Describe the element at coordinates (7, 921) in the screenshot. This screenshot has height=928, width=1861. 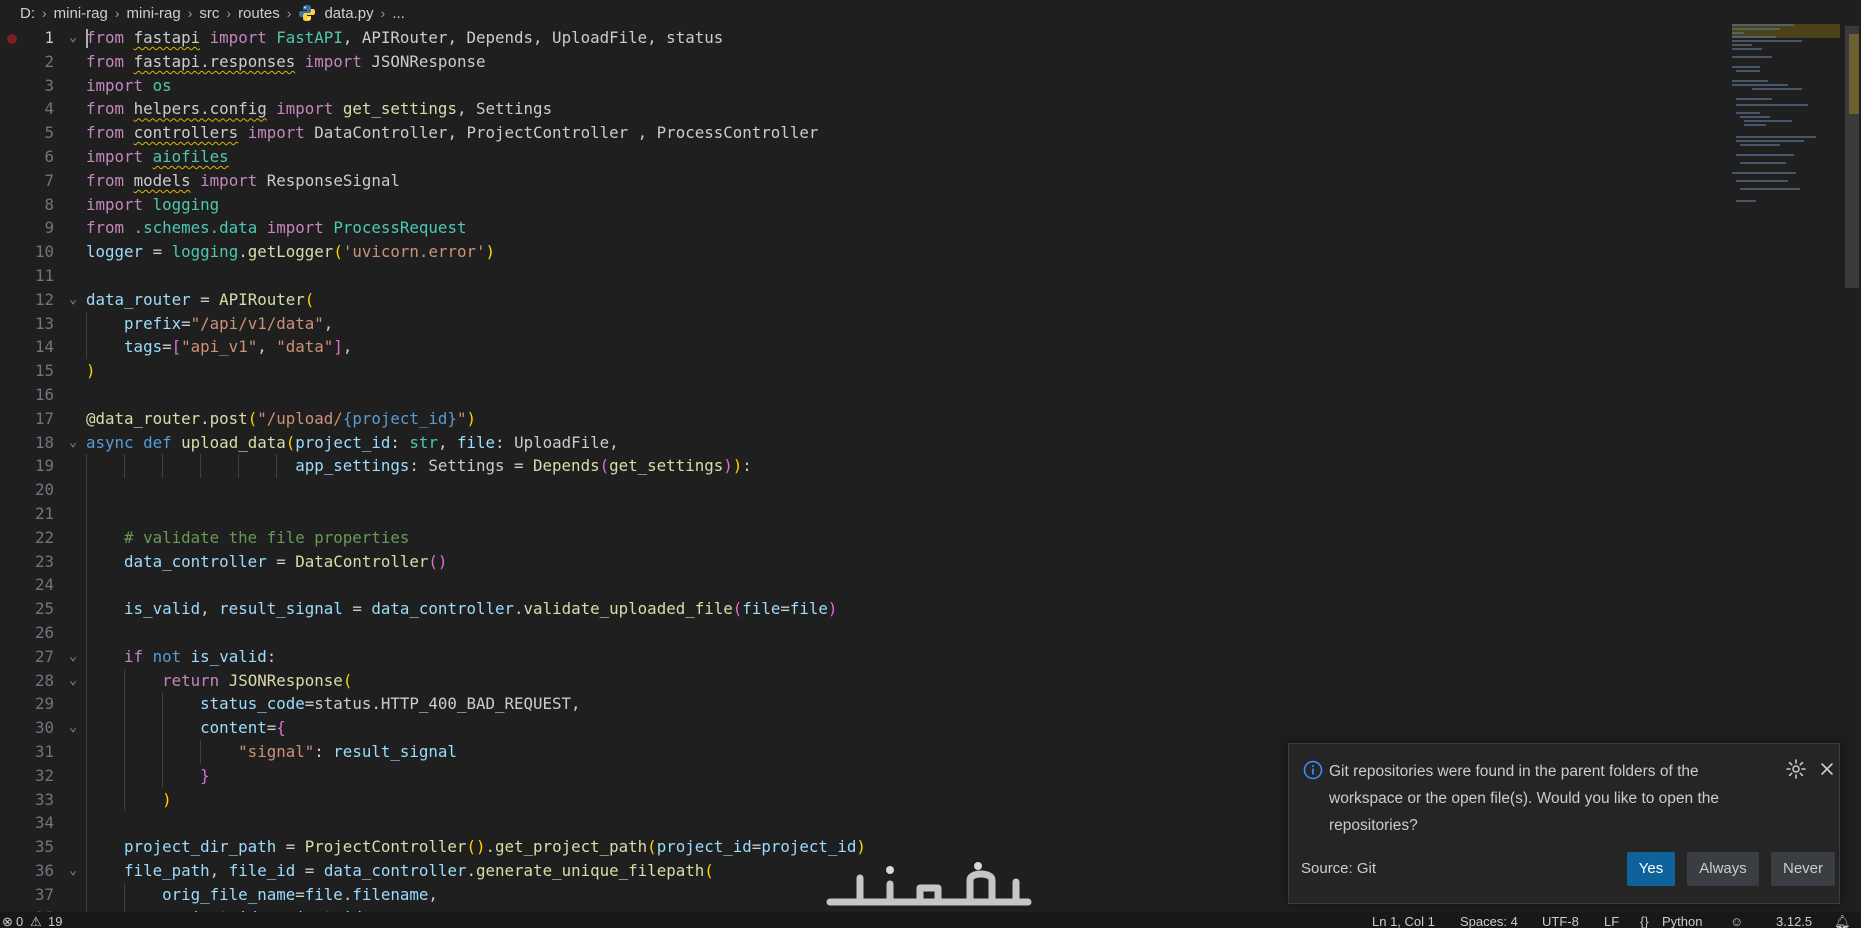
I see `problems-error-icon: ⊗` at that location.